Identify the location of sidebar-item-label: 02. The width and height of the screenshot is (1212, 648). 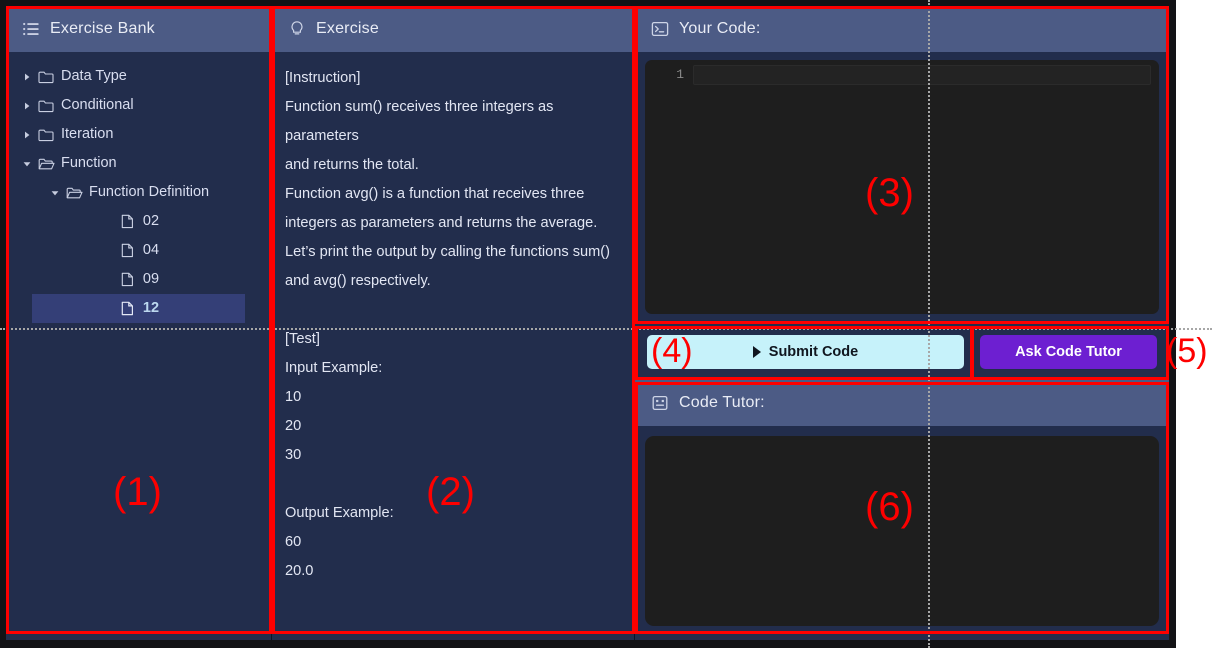
(151, 221).